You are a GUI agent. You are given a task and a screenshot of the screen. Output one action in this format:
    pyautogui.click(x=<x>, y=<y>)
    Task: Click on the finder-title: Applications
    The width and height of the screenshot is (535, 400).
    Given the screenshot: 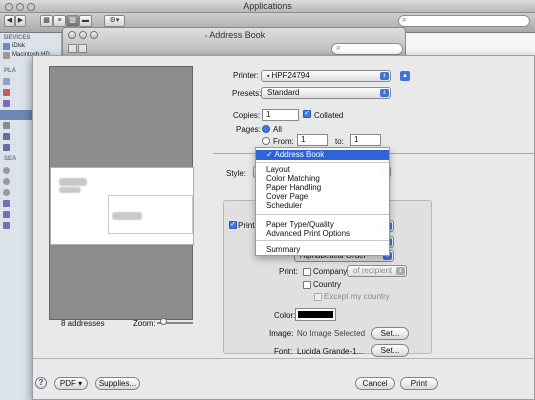 What is the action you would take?
    pyautogui.click(x=267, y=6)
    